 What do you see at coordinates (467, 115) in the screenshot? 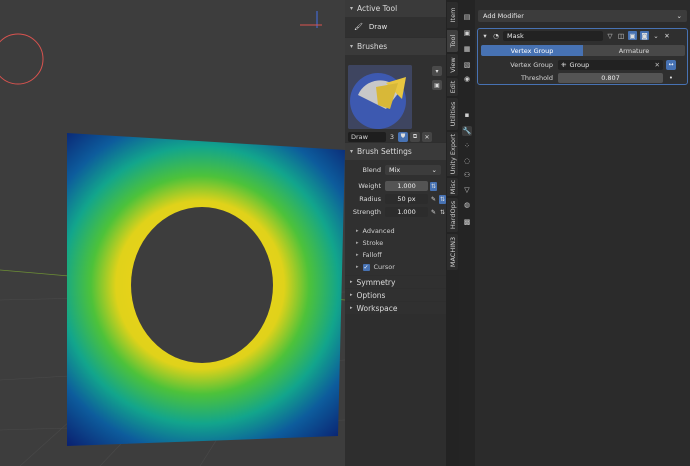
I see `object-icon: ▪` at bounding box center [467, 115].